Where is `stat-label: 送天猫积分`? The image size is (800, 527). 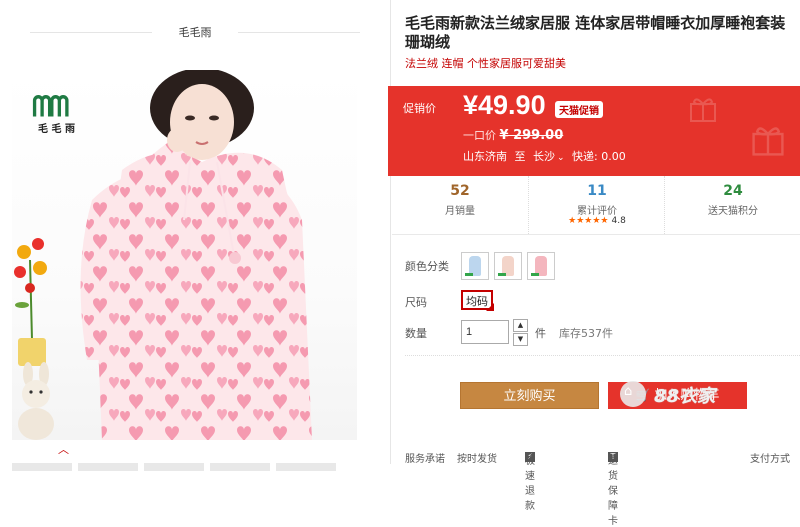
stat-label: 送天猫积分 is located at coordinates (733, 211).